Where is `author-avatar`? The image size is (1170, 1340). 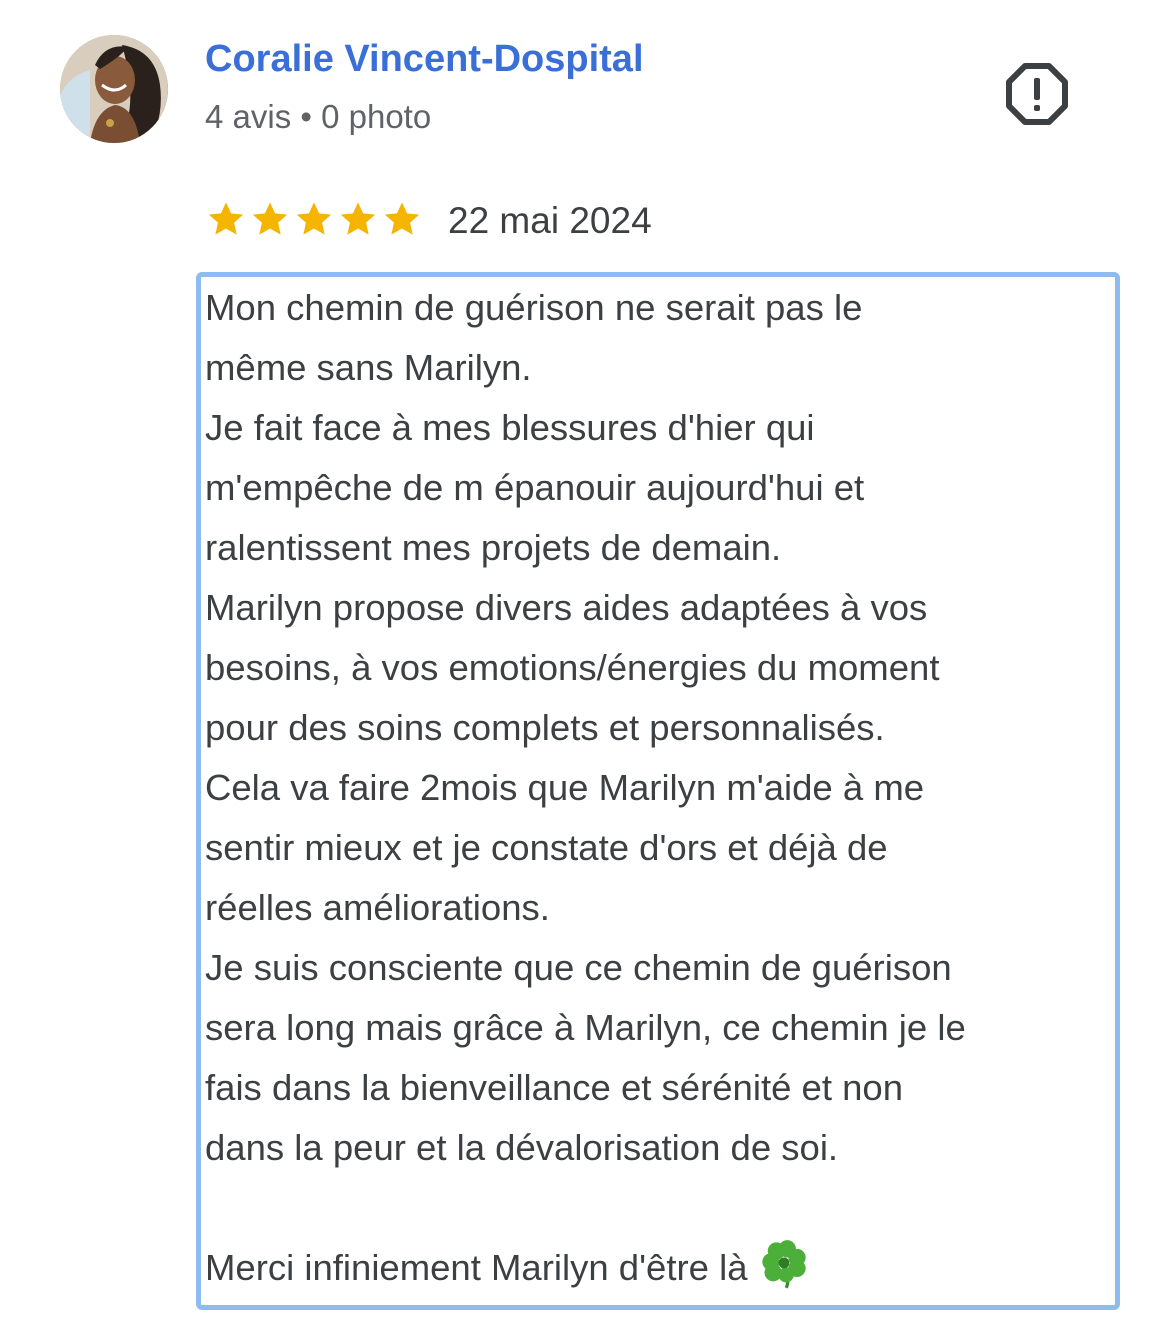
author-avatar is located at coordinates (114, 89).